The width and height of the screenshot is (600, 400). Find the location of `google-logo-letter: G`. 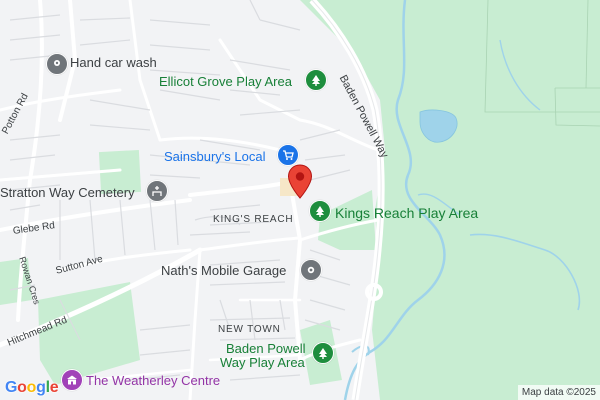

google-logo-letter: G is located at coordinates (11, 387).